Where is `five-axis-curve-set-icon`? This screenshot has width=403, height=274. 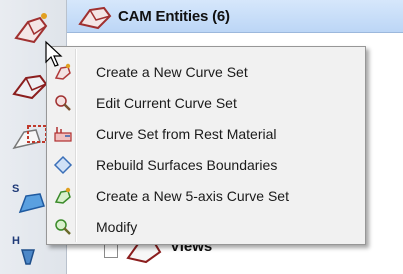
five-axis-curve-set-icon is located at coordinates (62, 195).